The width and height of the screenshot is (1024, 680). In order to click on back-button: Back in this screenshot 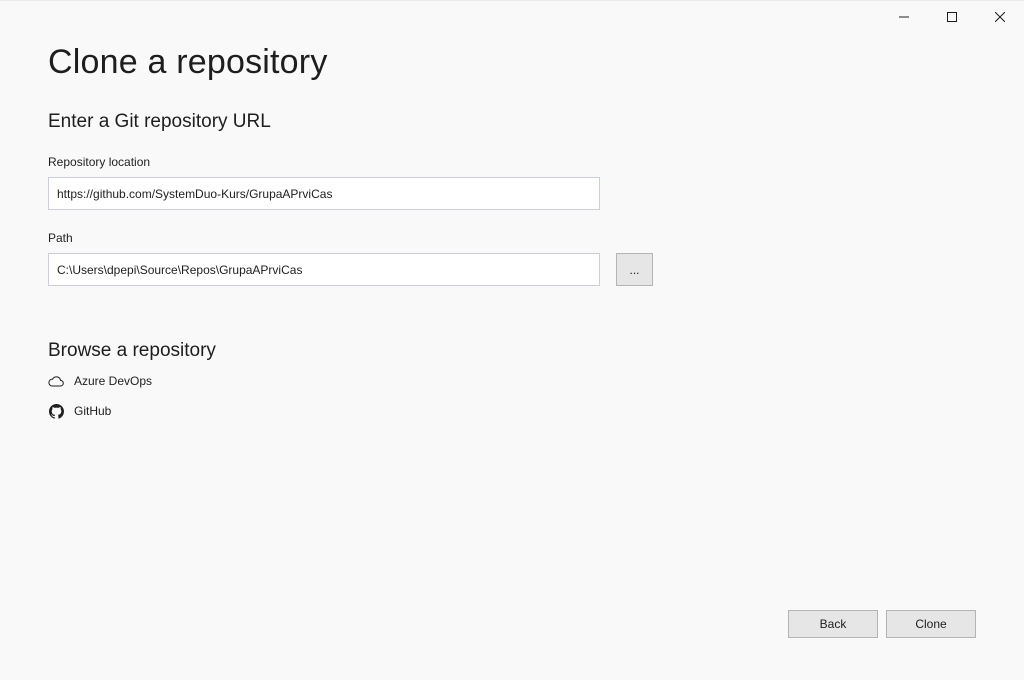, I will do `click(833, 624)`.